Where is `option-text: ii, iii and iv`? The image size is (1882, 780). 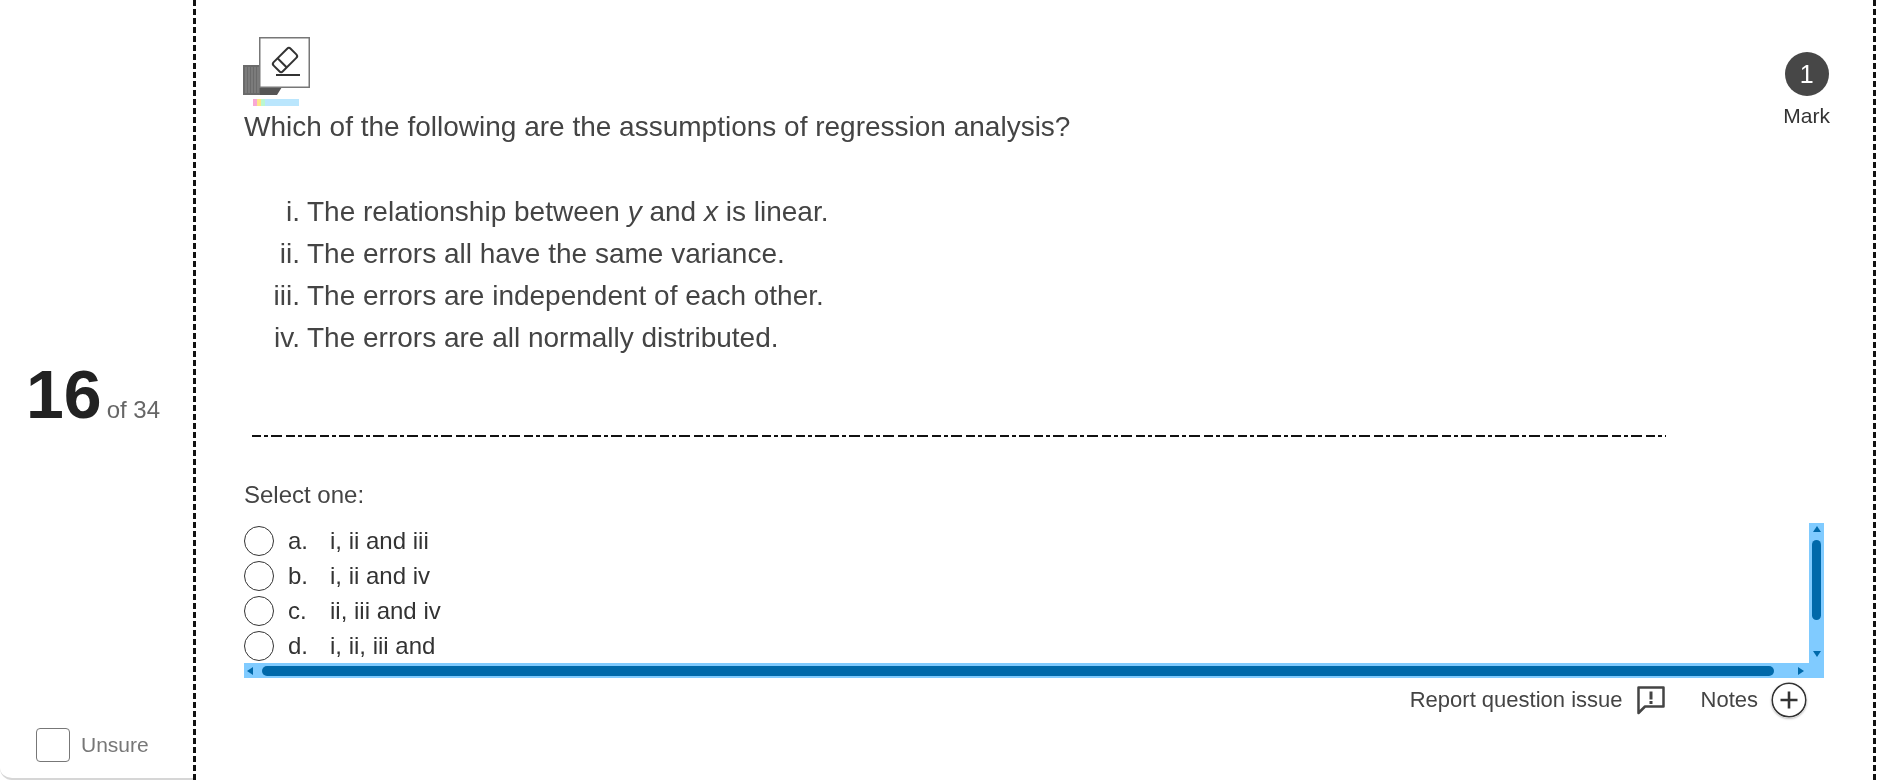
option-text: ii, iii and iv is located at coordinates (385, 610).